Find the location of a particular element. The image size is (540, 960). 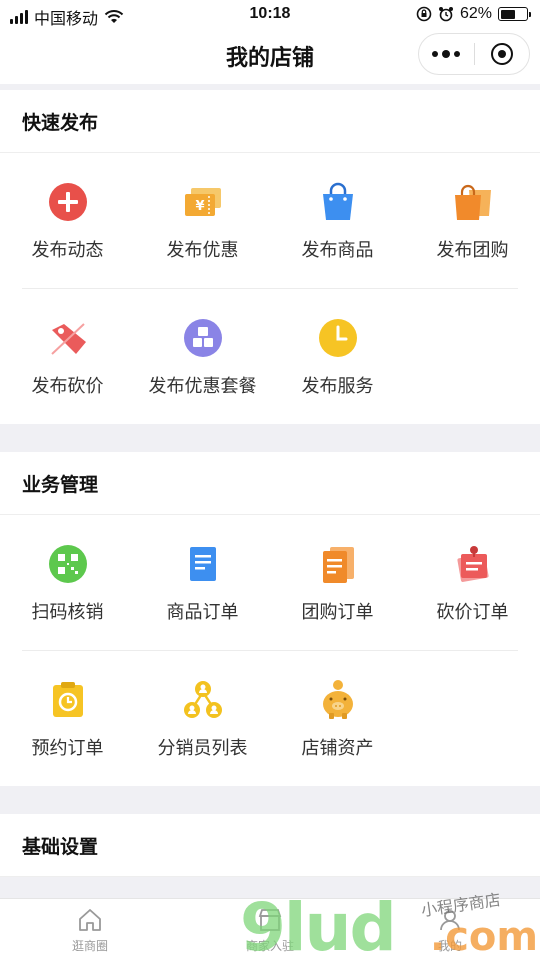

menu-capsule is located at coordinates (474, 54).